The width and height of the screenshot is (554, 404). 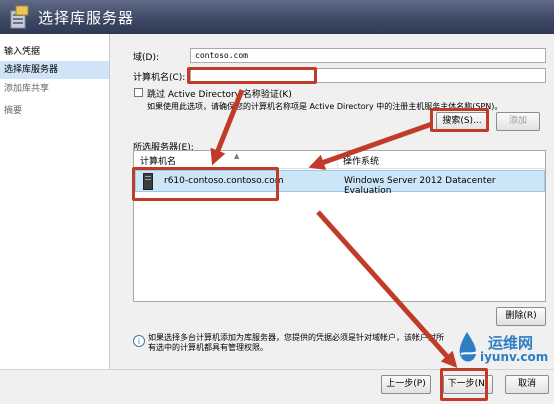 I want to click on nav-item-credentials: 输入凭据, so click(x=54, y=52).